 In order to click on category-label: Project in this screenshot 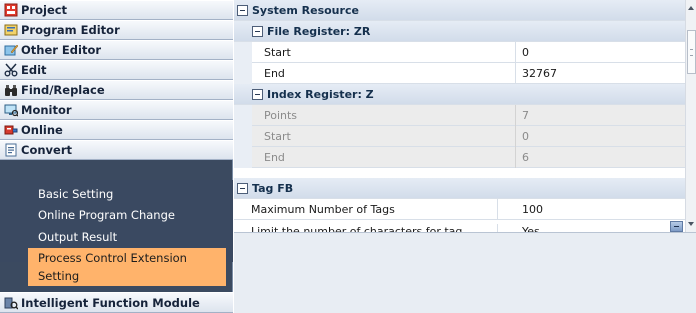, I will do `click(44, 10)`.